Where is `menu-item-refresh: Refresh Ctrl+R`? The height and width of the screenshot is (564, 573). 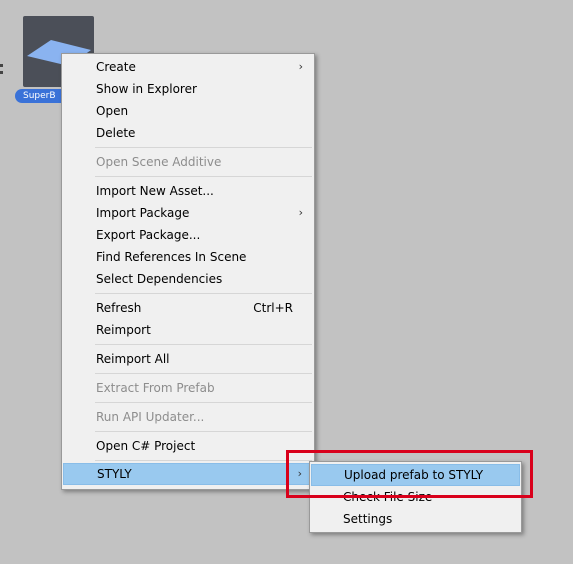 menu-item-refresh: Refresh Ctrl+R is located at coordinates (188, 308).